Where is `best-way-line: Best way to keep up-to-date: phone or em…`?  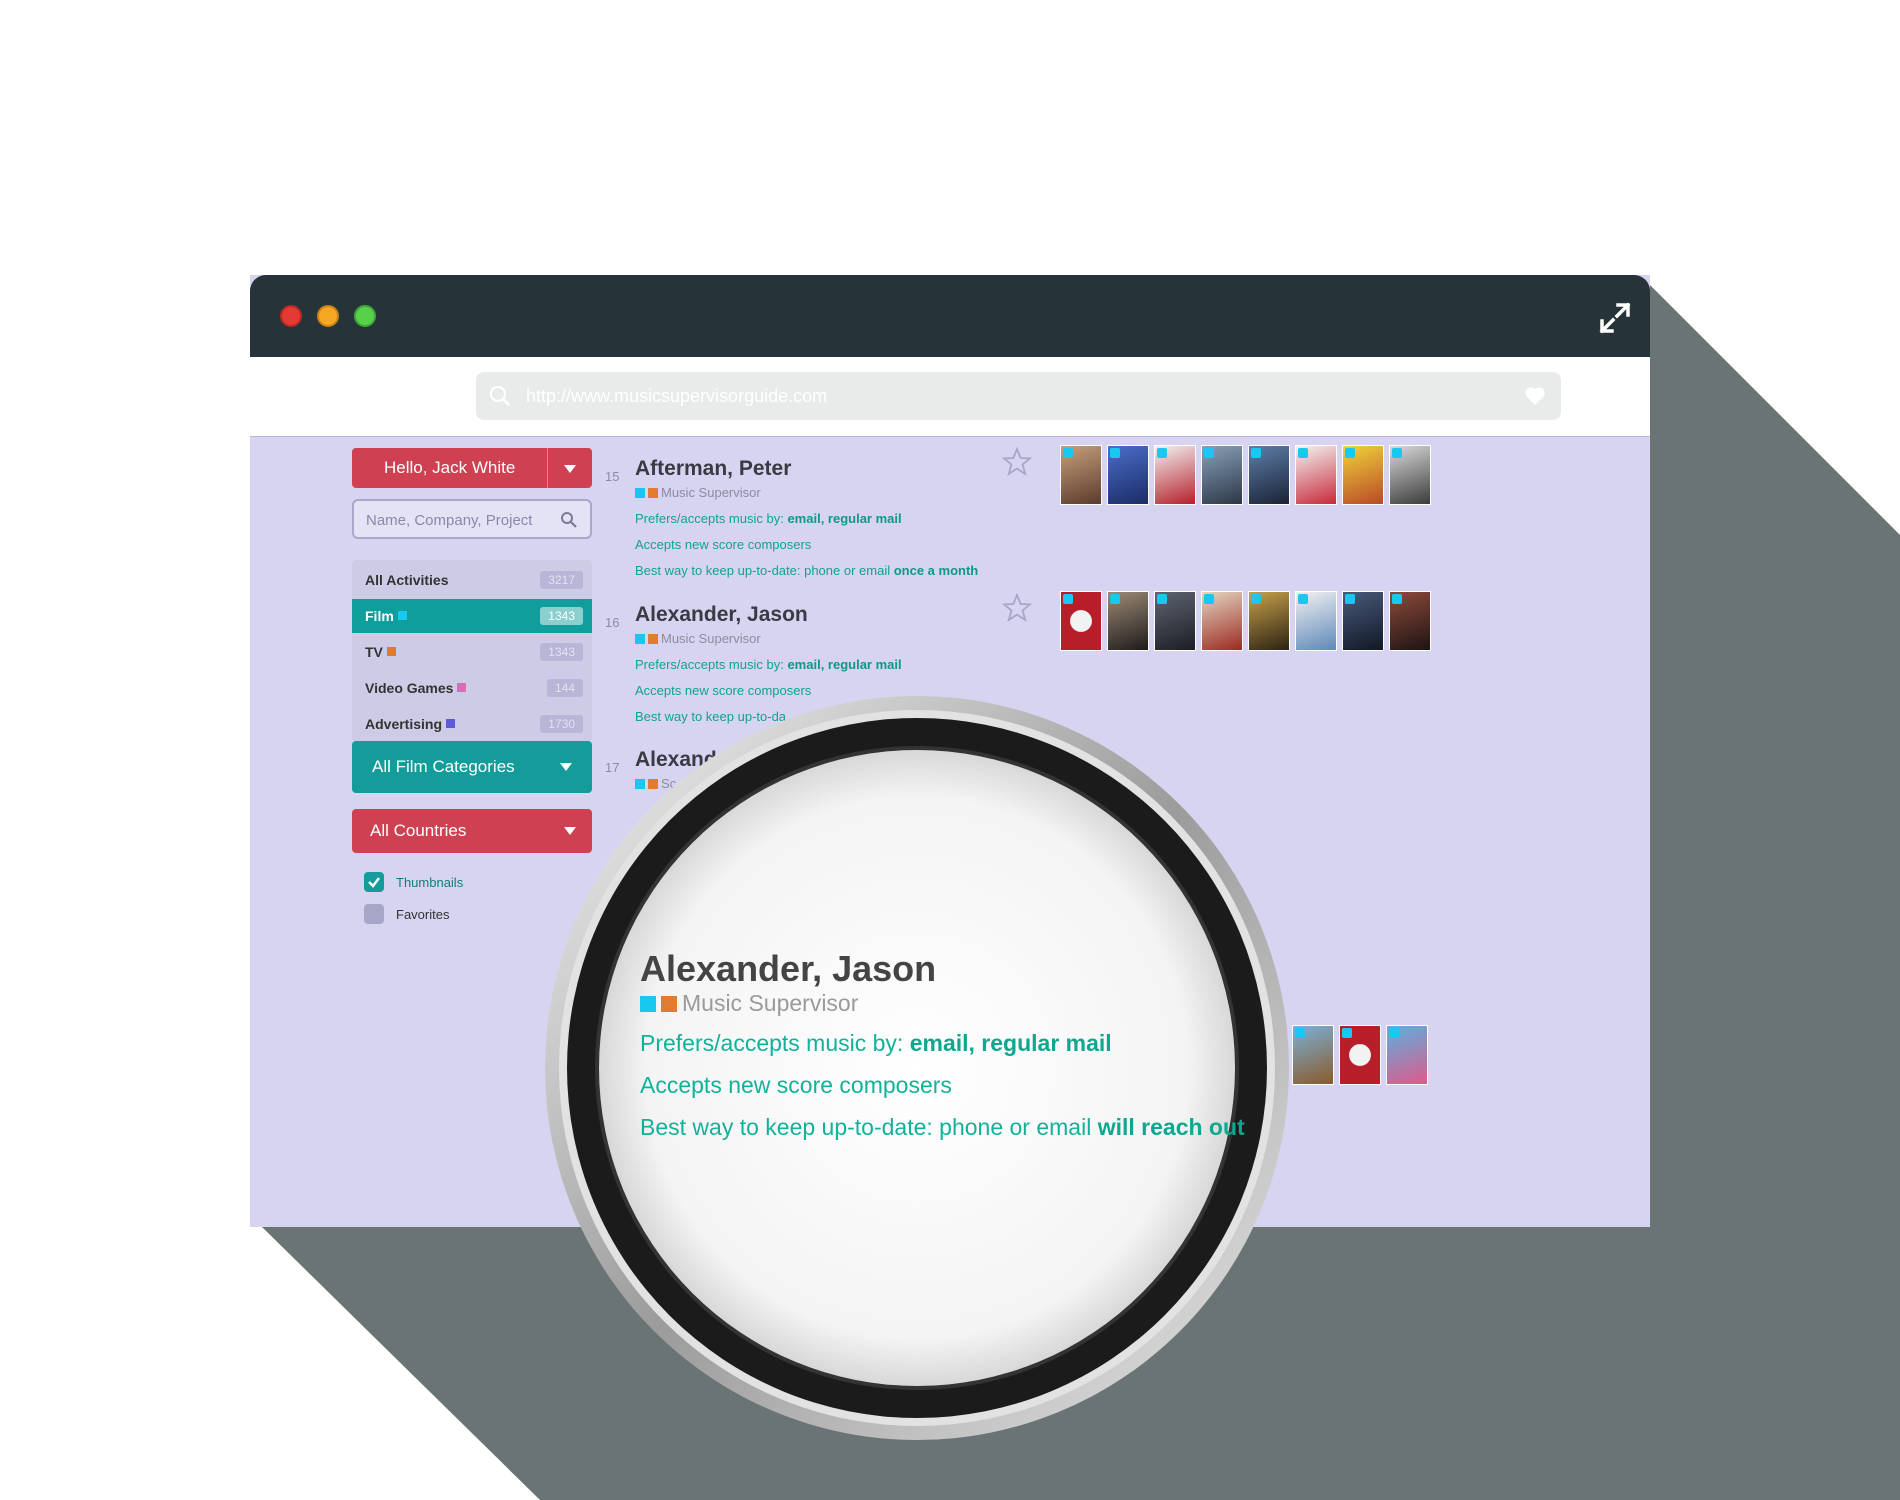 best-way-line: Best way to keep up-to-date: phone or em… is located at coordinates (806, 570).